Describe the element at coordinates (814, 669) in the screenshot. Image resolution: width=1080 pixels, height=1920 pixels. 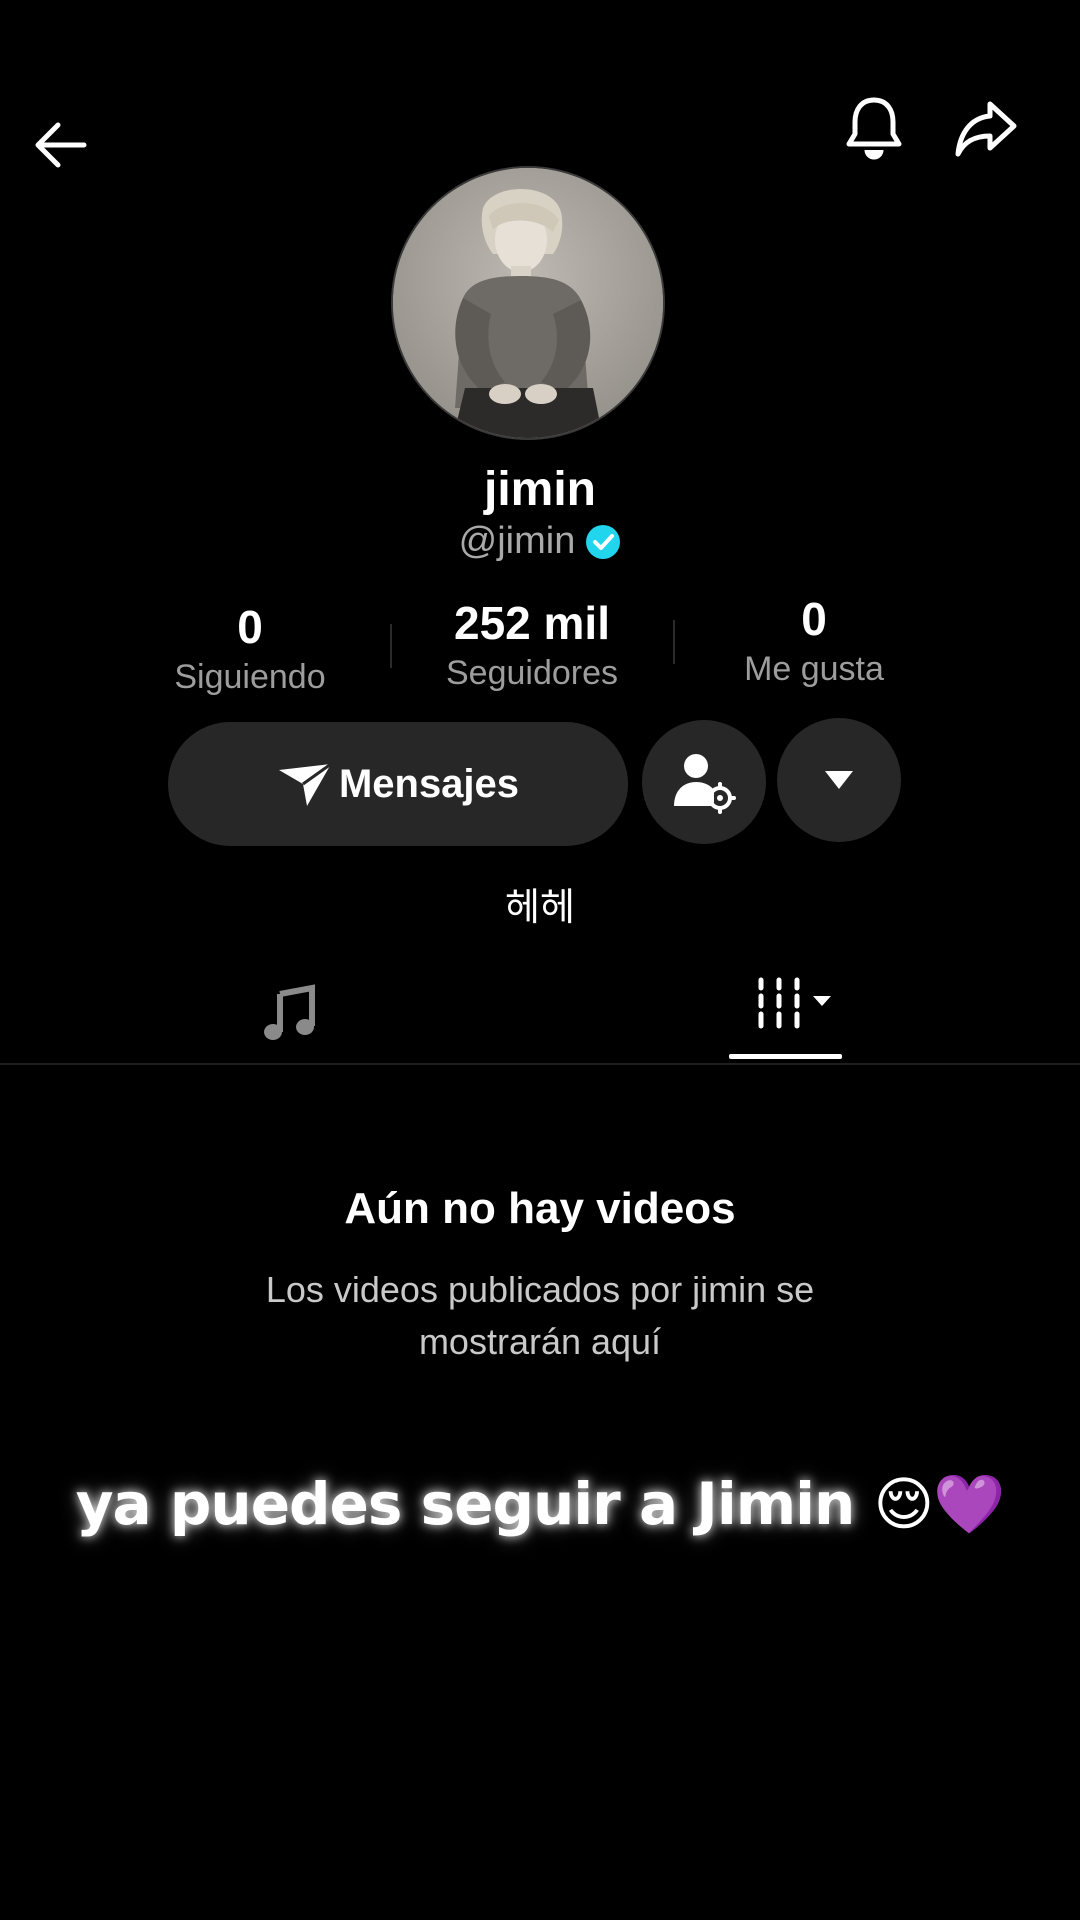
I see `likes-label: Me gusta` at that location.